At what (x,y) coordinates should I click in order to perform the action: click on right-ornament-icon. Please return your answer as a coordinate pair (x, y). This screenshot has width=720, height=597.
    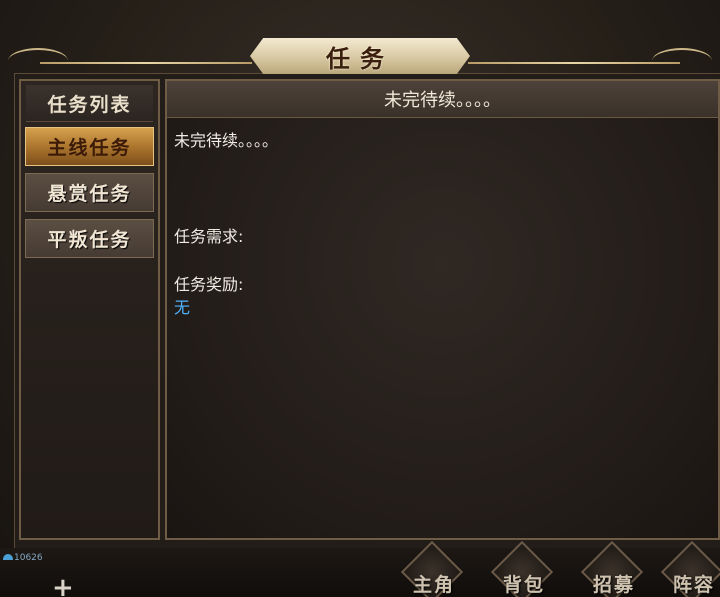
    Looking at the image, I should click on (682, 61).